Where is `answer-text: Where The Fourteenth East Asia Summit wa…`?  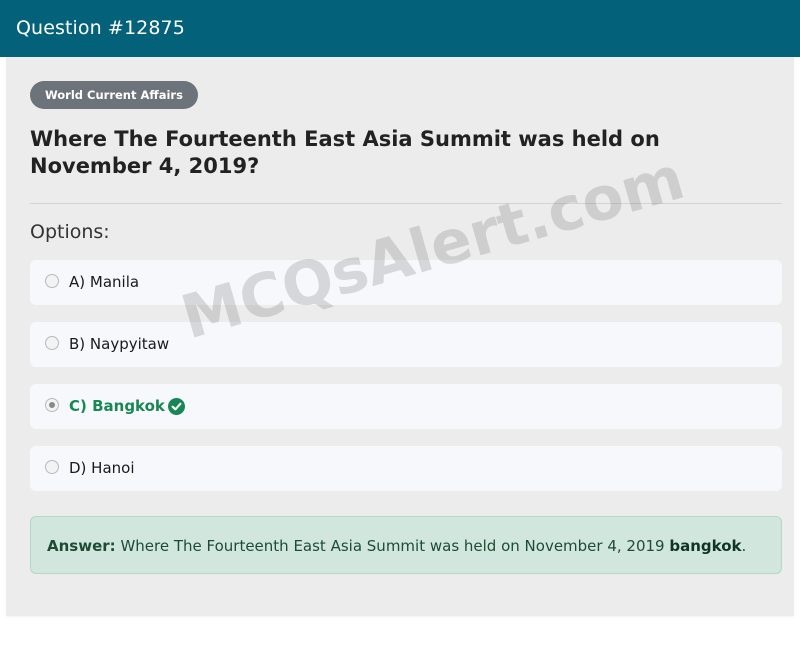
answer-text: Where The Fourteenth East Asia Summit wa… is located at coordinates (392, 546).